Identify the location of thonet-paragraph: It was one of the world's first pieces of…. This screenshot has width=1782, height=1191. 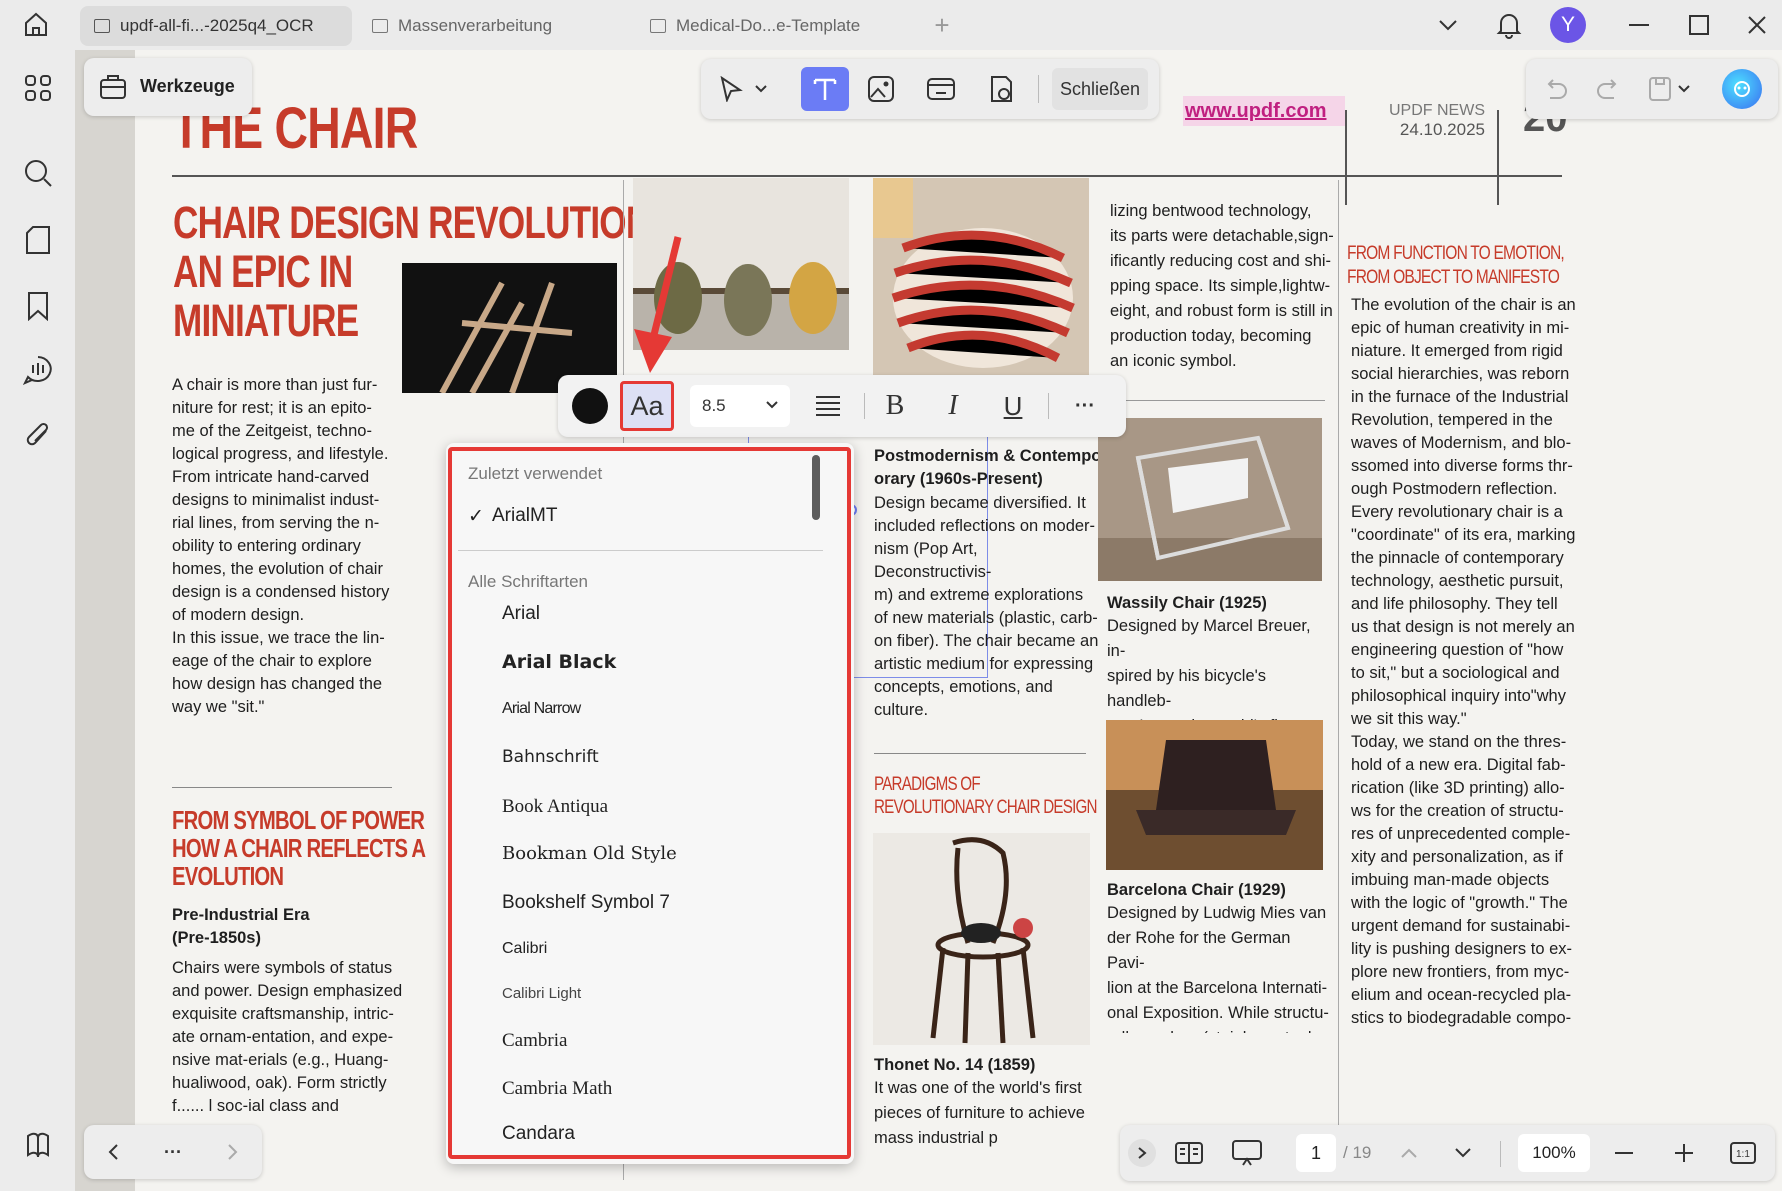
(981, 1116).